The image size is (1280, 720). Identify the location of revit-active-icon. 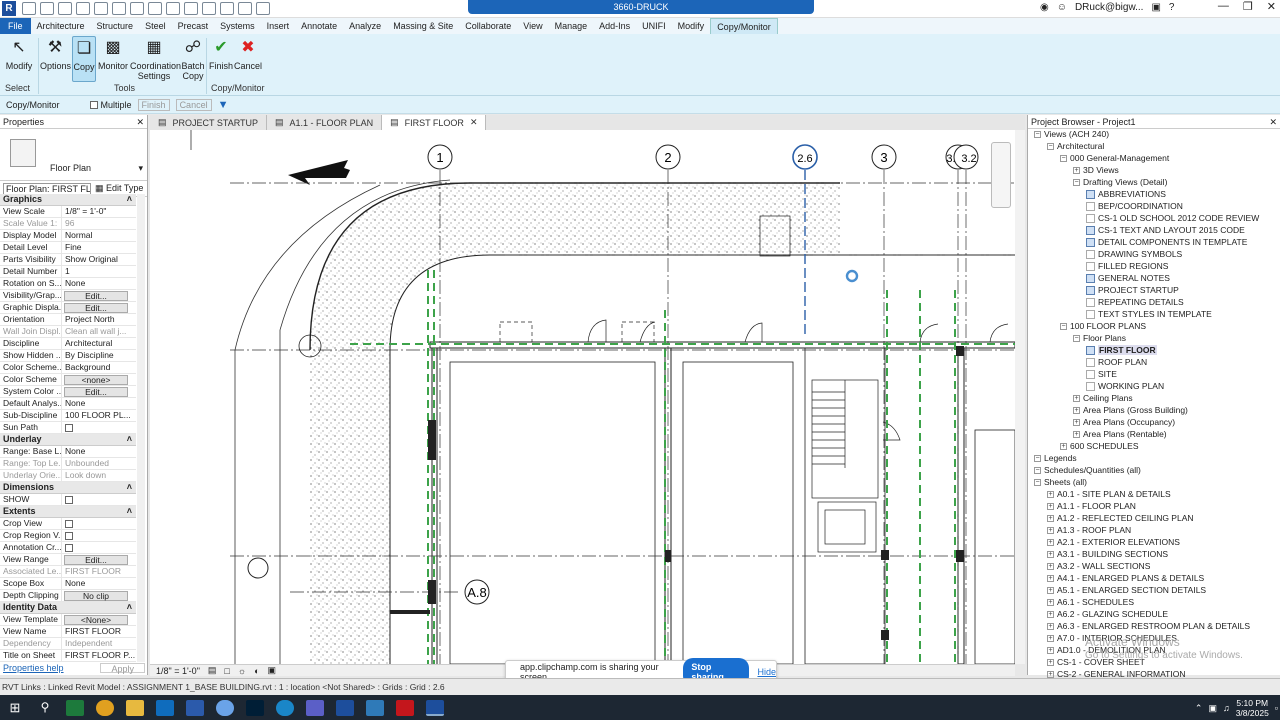
(435, 707).